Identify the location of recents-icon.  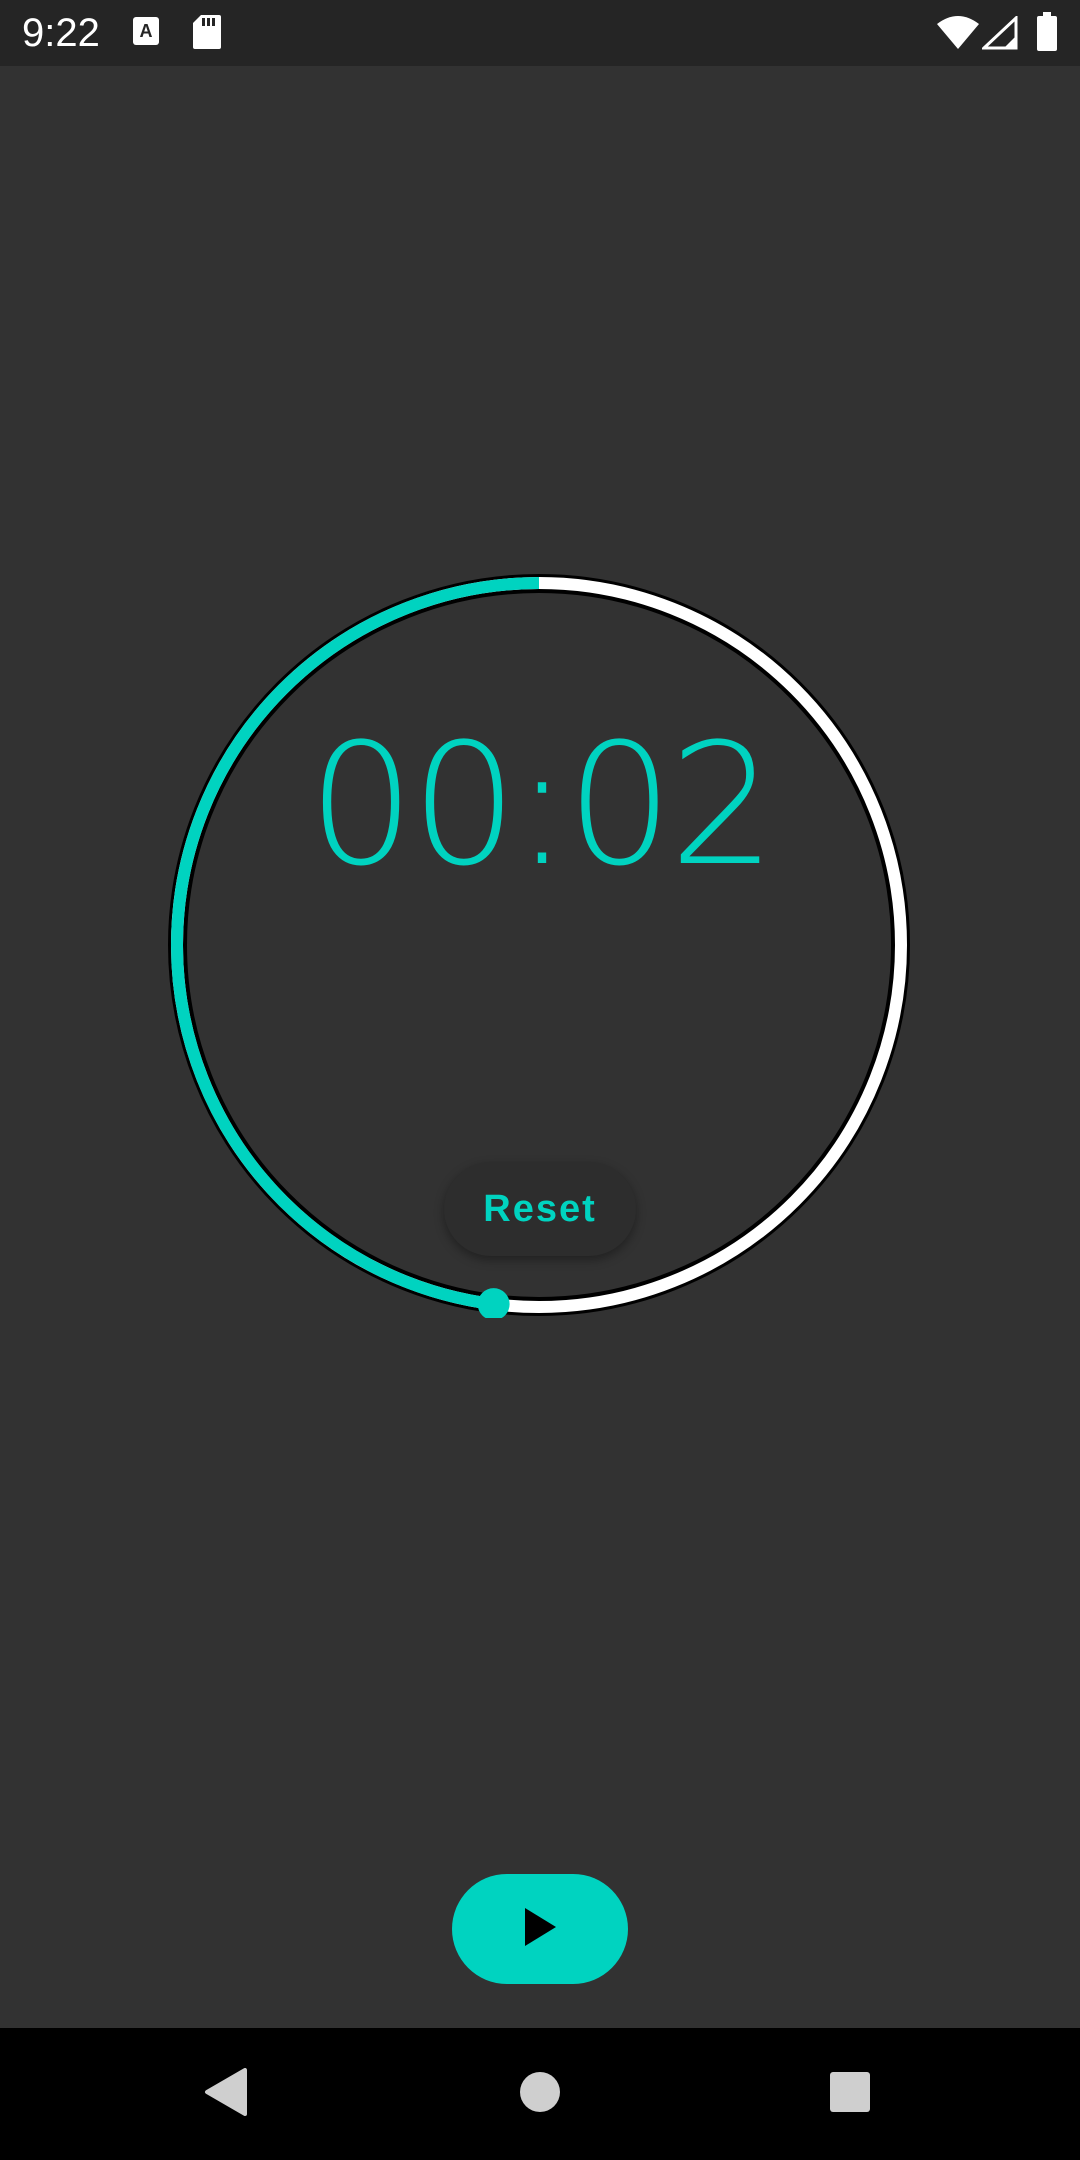
(850, 2094).